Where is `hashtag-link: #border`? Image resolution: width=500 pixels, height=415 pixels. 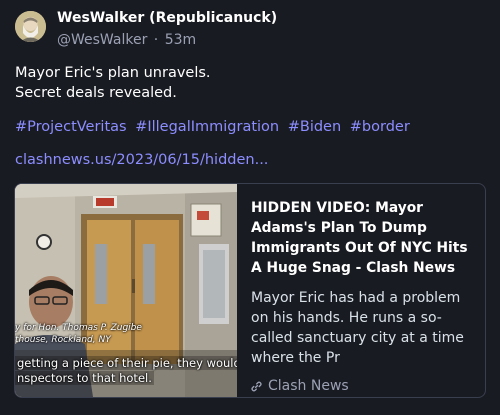 hashtag-link: #border is located at coordinates (380, 127).